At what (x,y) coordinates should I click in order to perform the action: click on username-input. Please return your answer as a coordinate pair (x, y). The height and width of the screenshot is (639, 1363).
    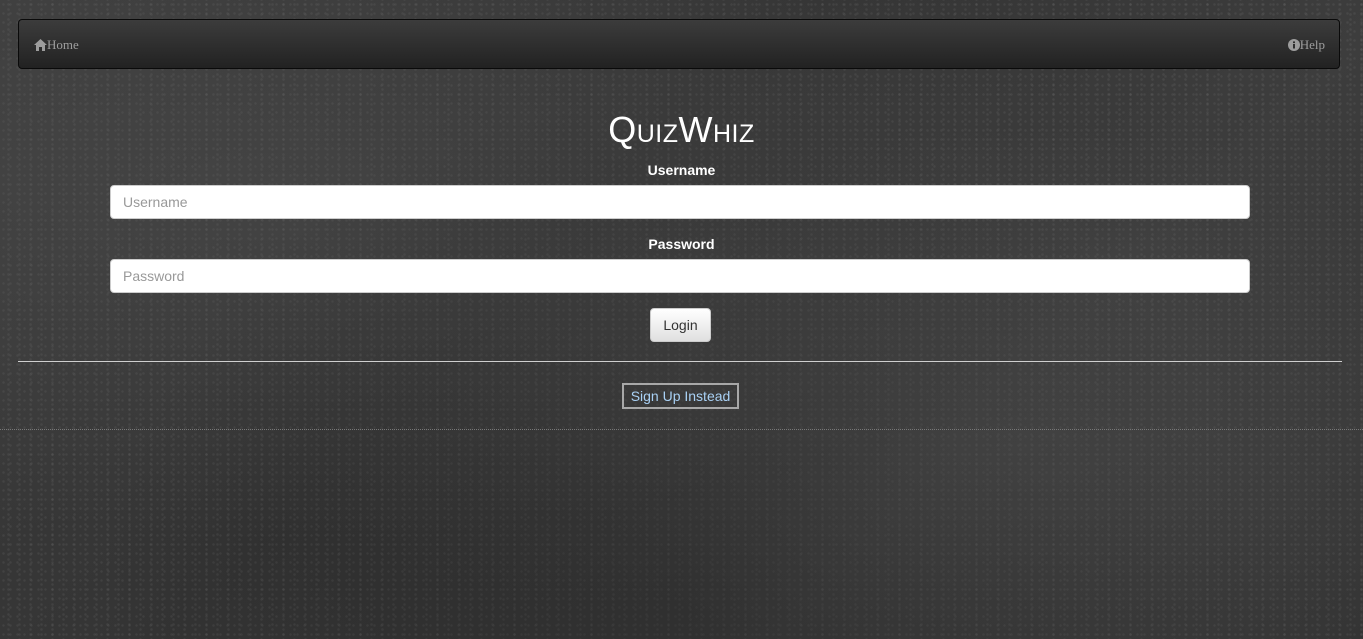
    Looking at the image, I should click on (680, 202).